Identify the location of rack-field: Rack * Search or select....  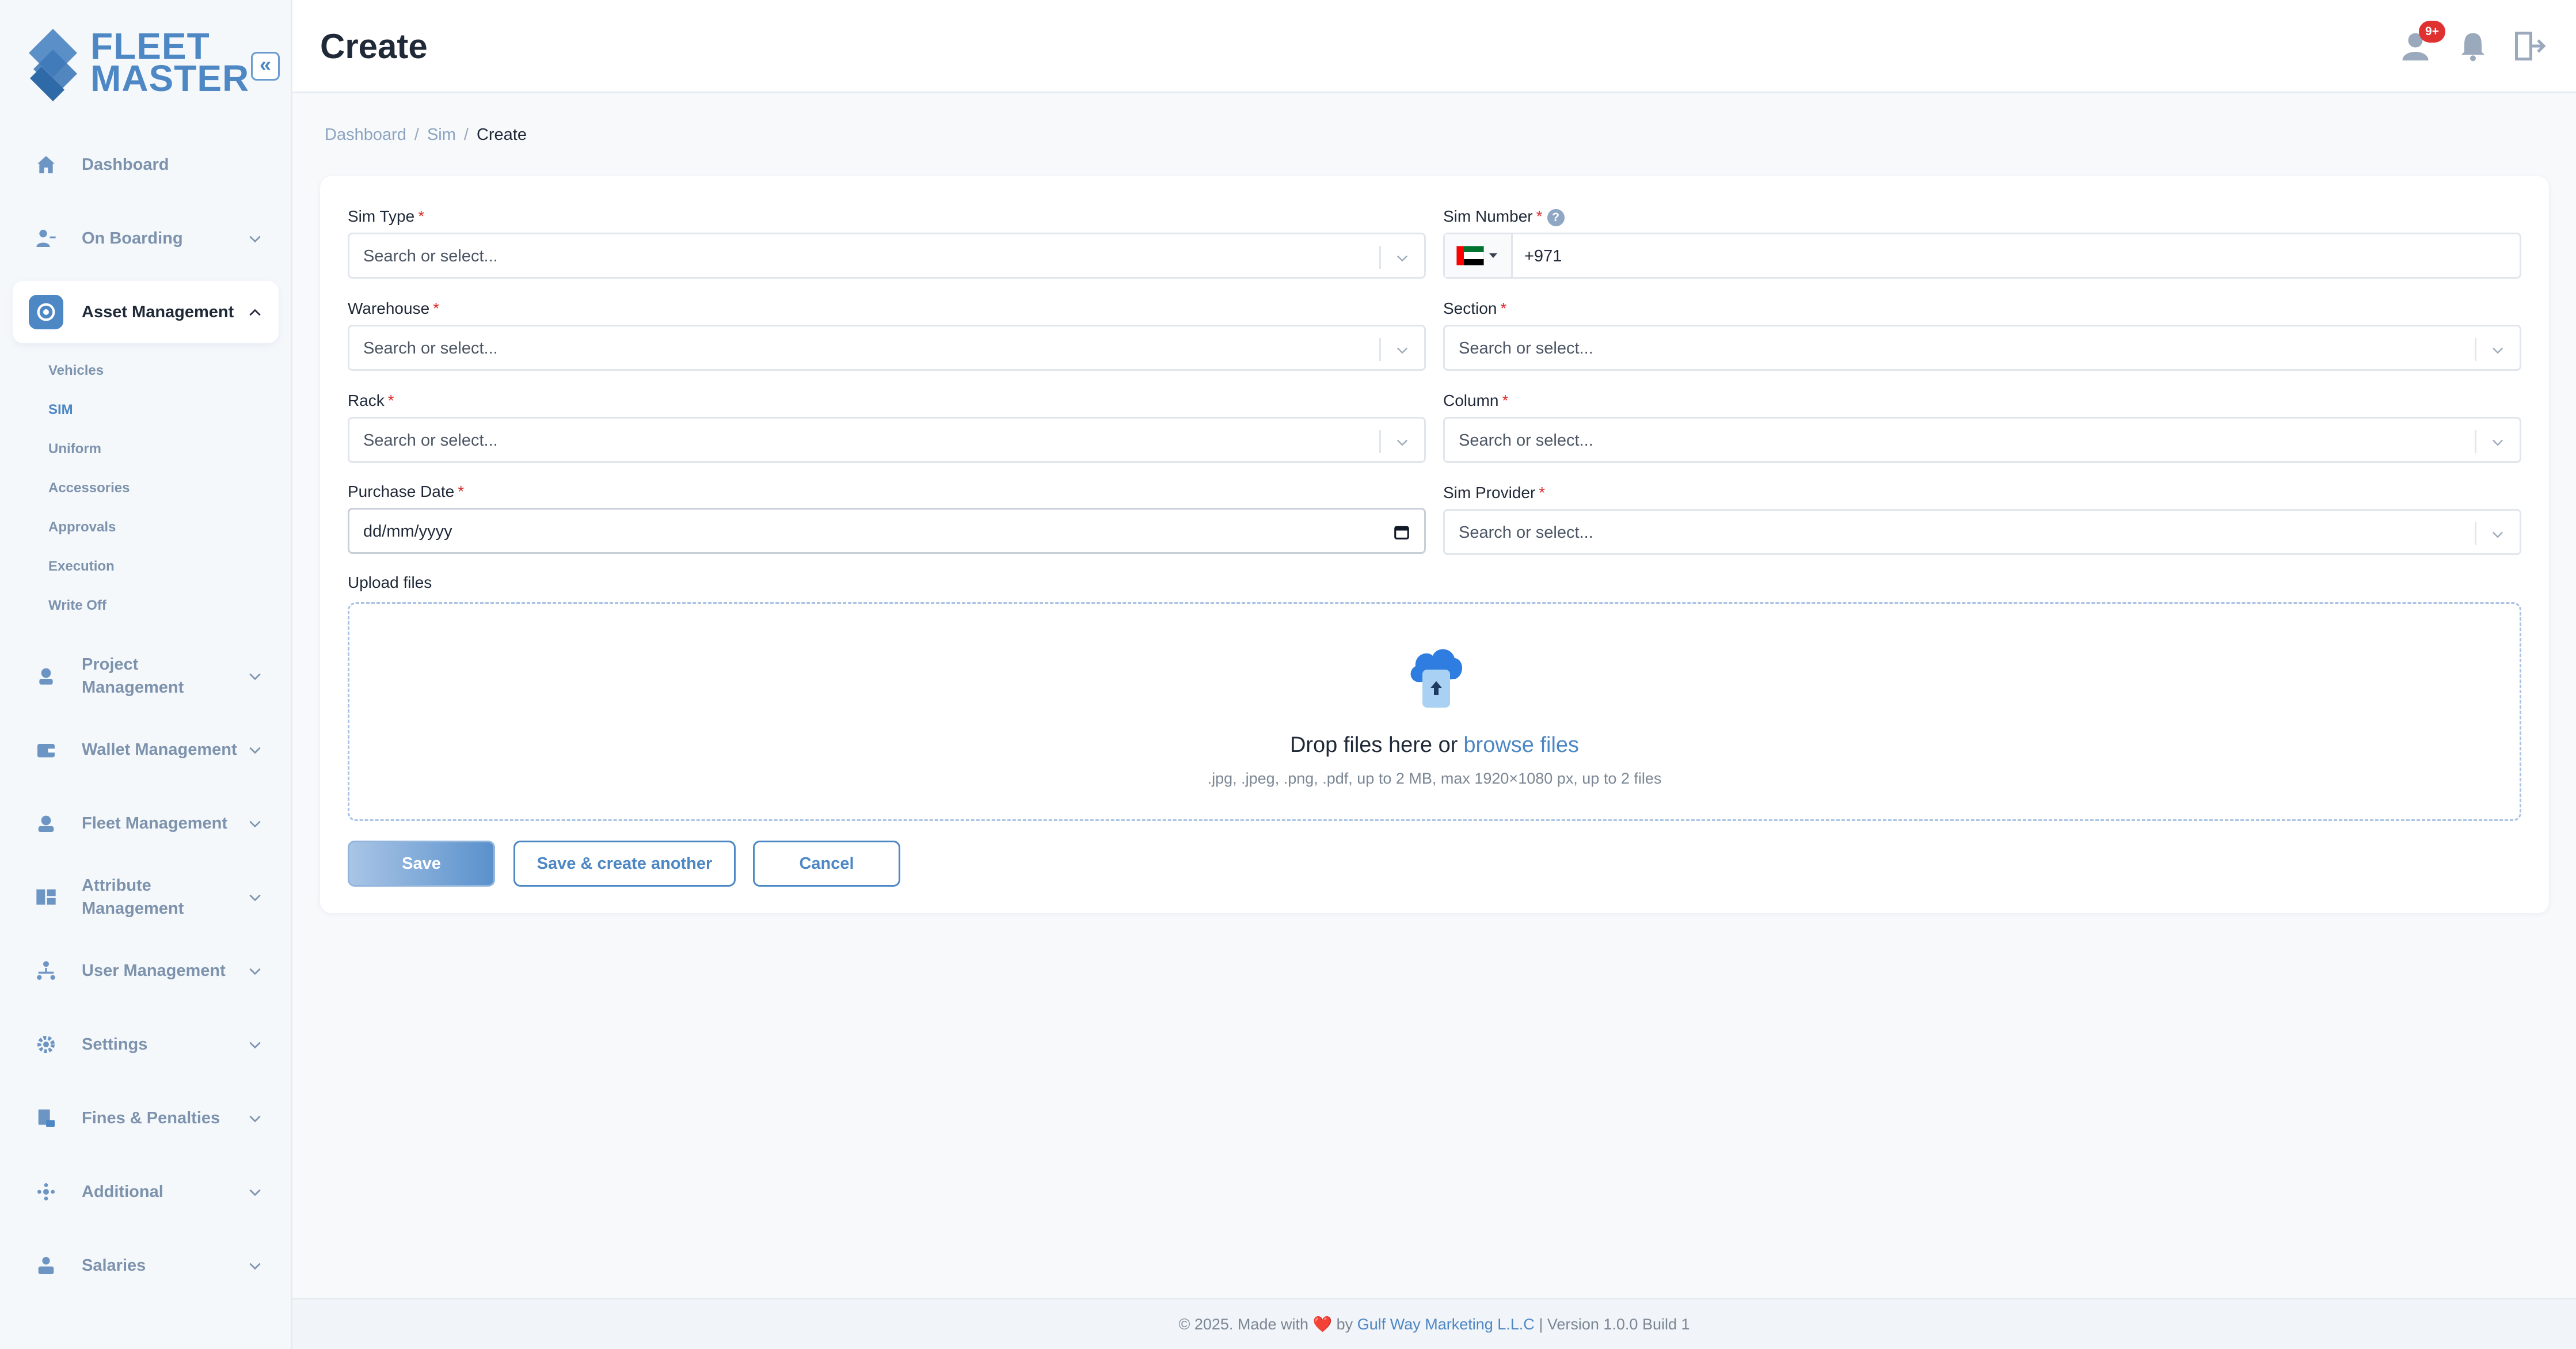
(887, 426).